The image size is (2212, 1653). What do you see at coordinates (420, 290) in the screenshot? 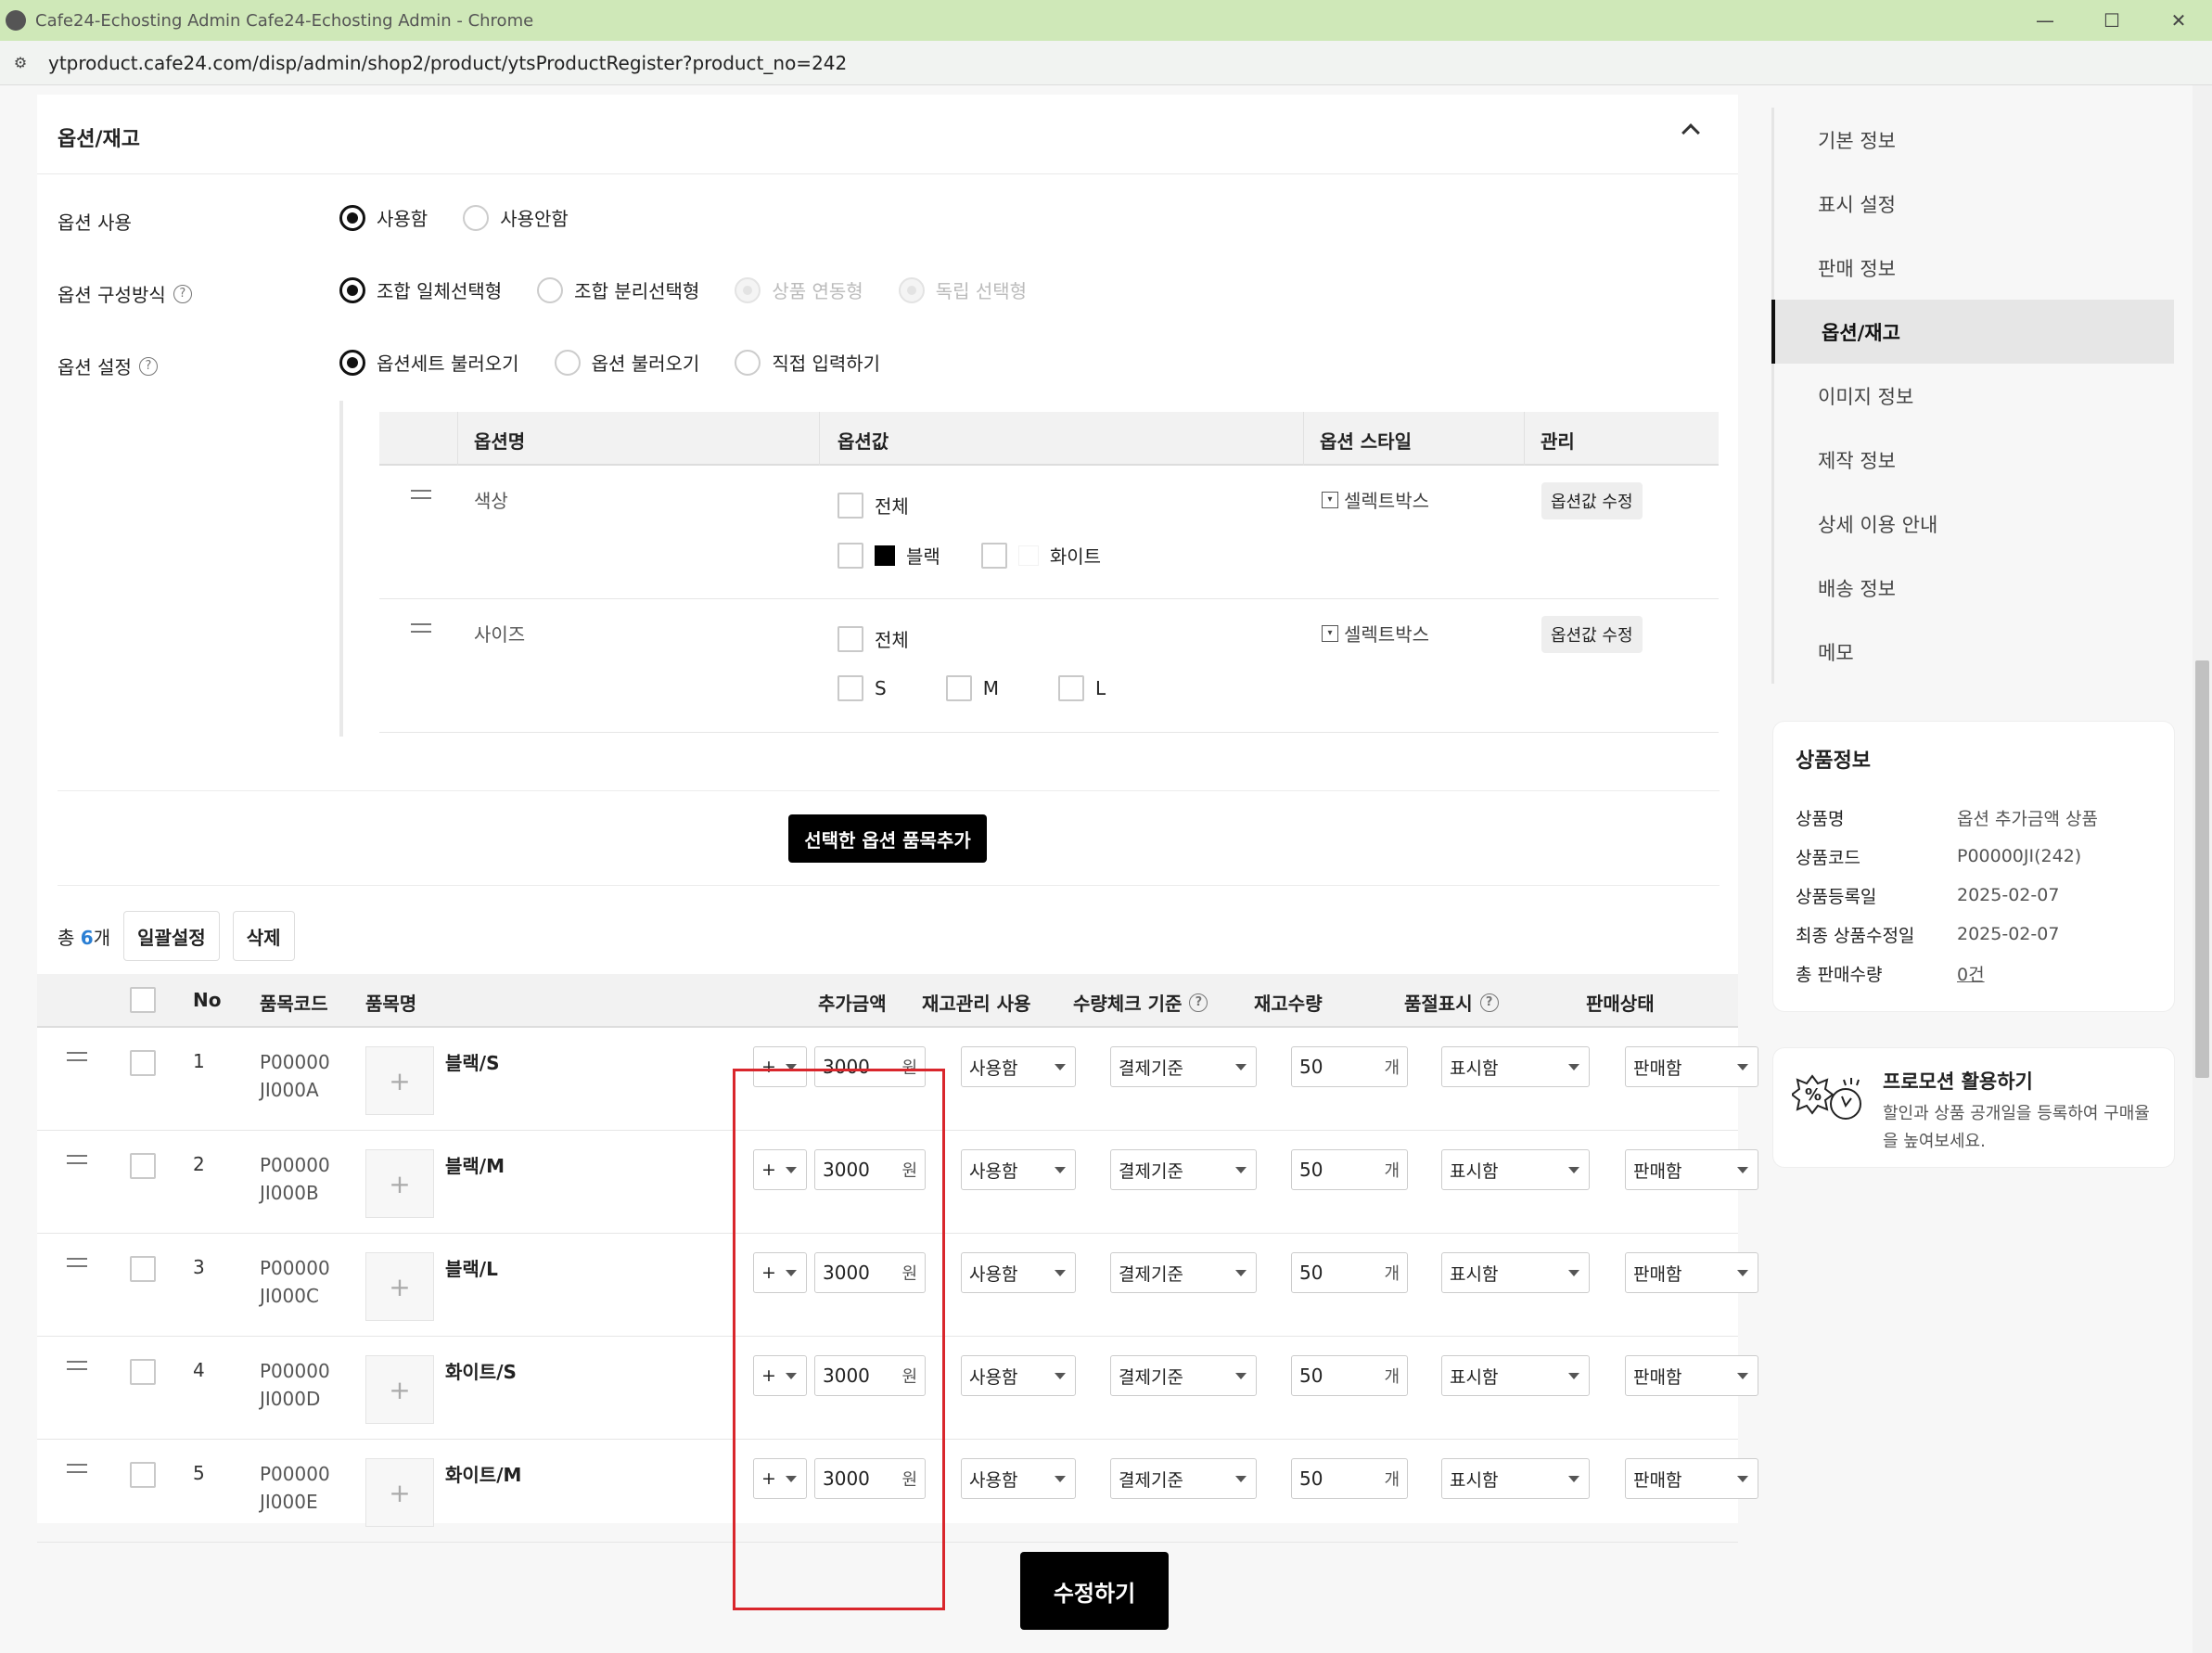
I see `radio-combo-integrated: 조합 일체선택형` at bounding box center [420, 290].